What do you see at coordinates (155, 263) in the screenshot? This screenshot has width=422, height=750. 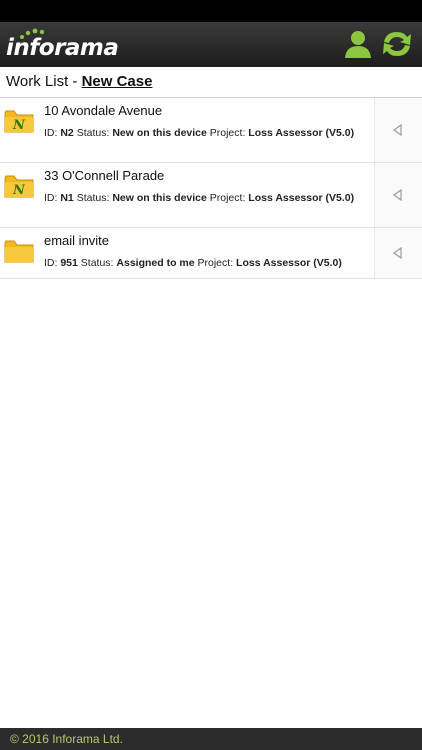 I see `case-status: Assigned to me` at bounding box center [155, 263].